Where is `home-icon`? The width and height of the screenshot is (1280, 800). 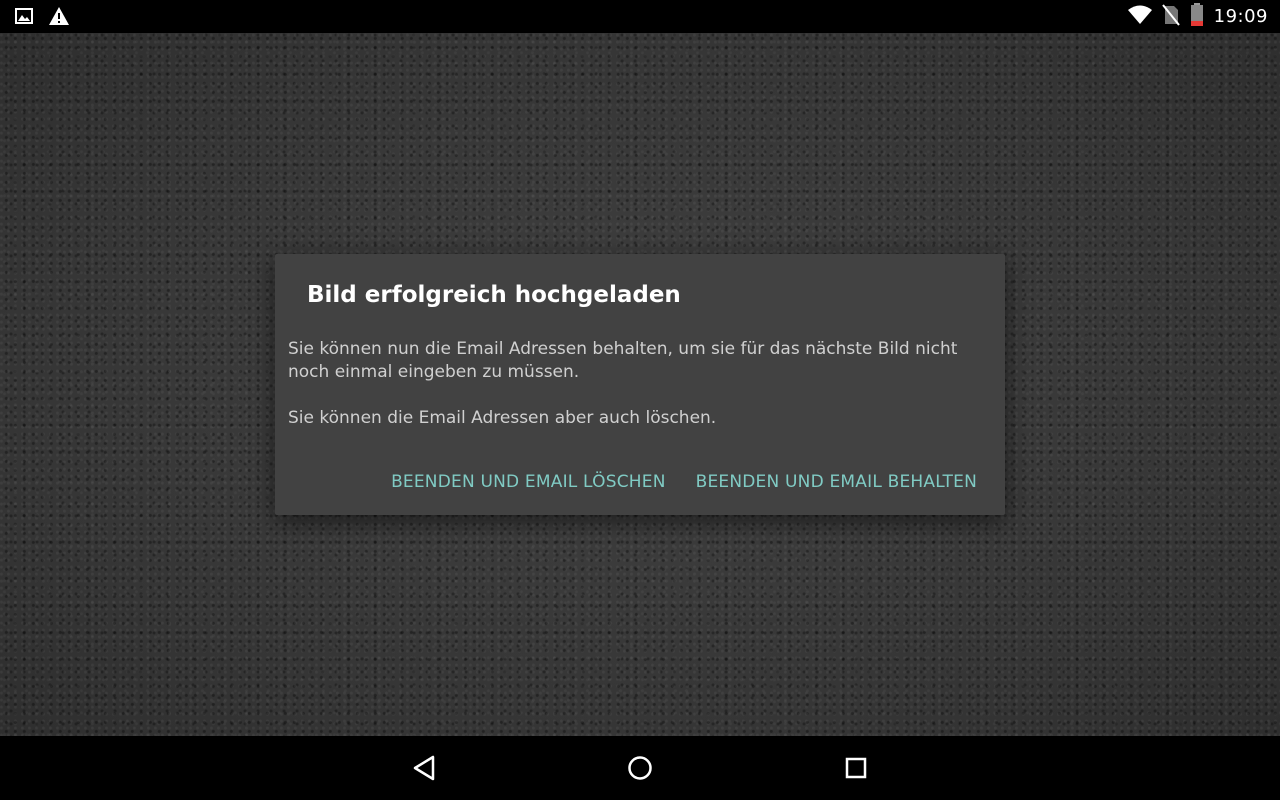
home-icon is located at coordinates (640, 768).